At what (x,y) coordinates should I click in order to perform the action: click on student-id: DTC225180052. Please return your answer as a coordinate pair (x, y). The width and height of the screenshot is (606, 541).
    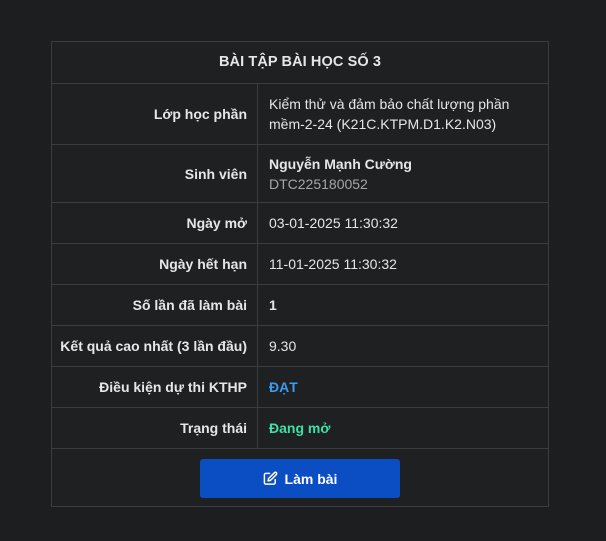
    Looking at the image, I should click on (318, 183).